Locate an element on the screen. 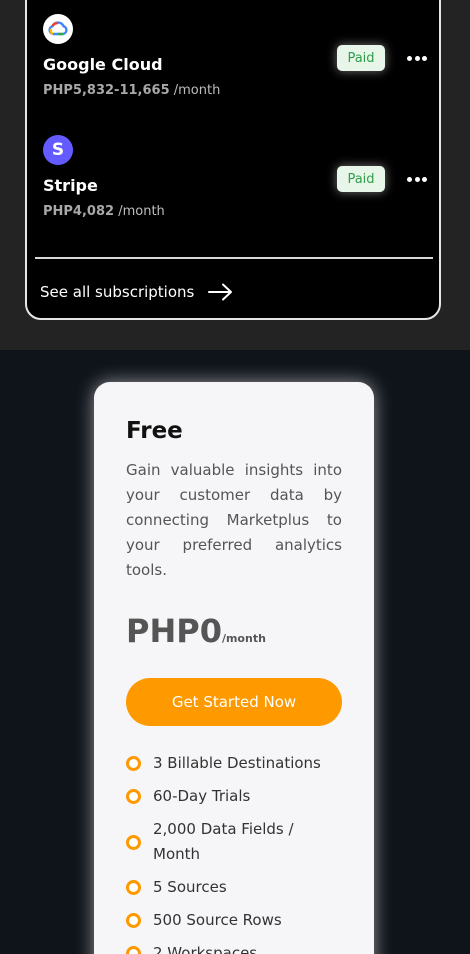  plan-price: PHP0/month is located at coordinates (196, 631).